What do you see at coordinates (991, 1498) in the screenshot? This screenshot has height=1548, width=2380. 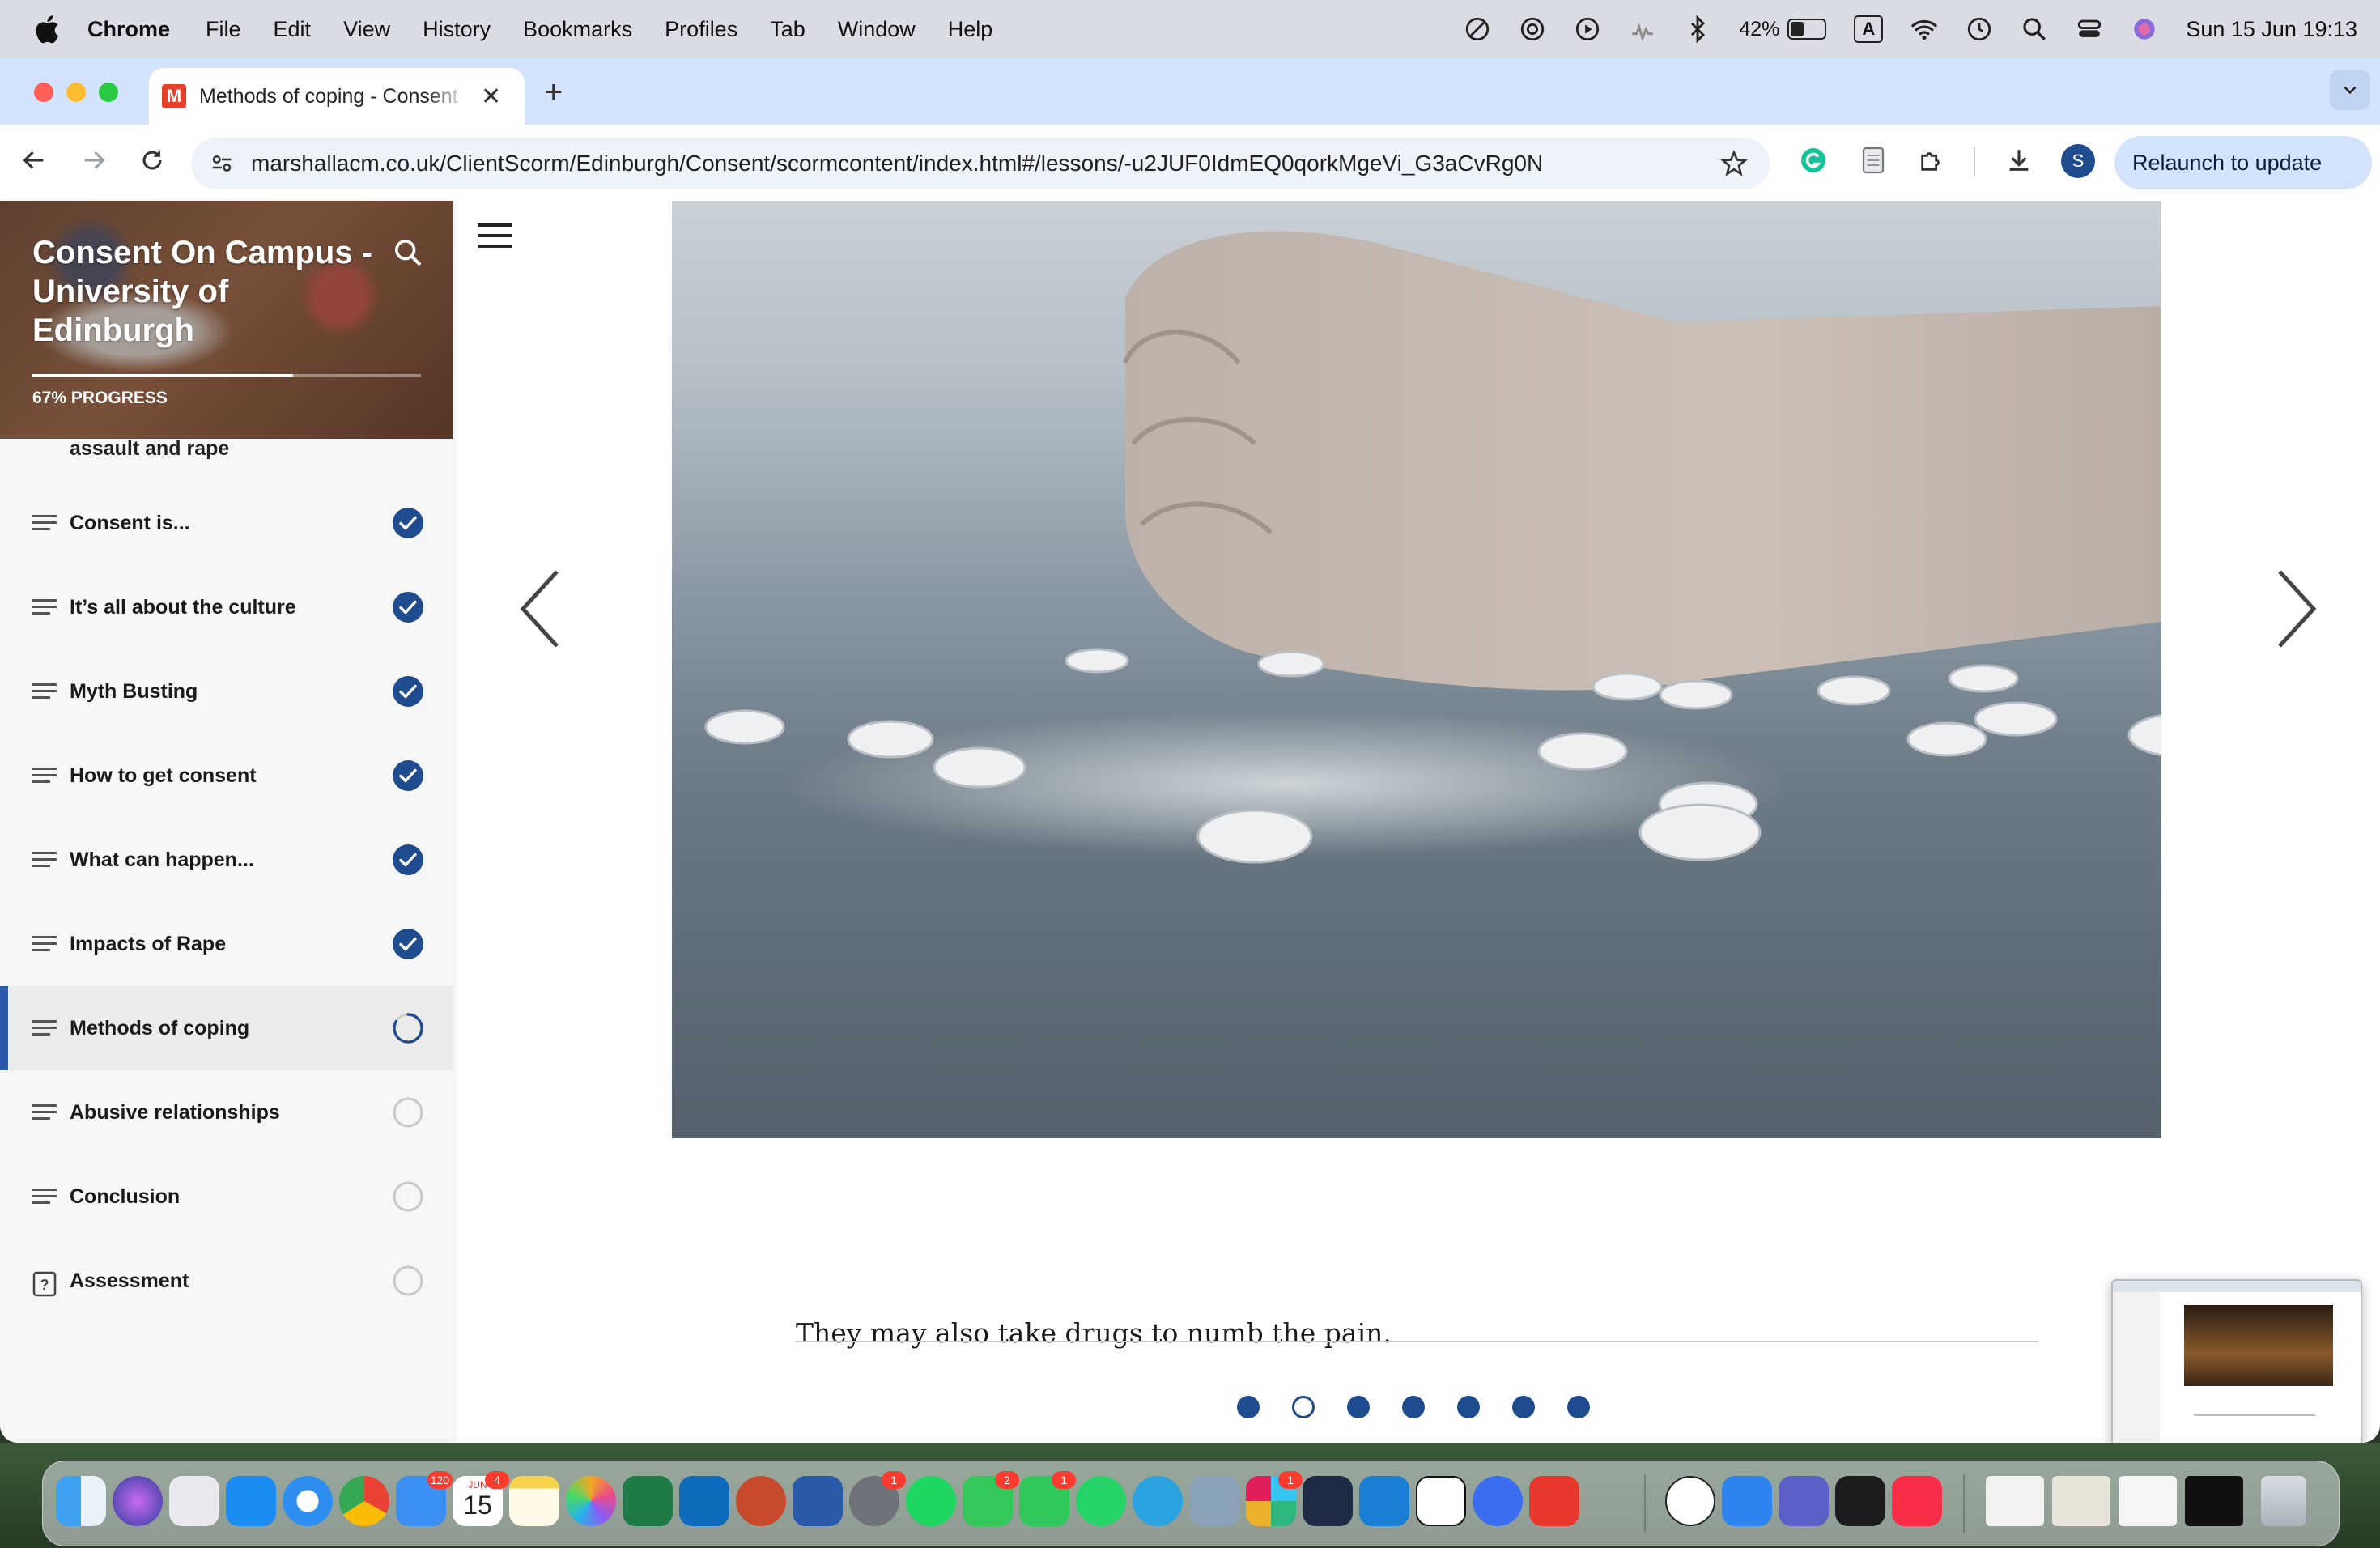 I see `dock-messages-icon: 2` at bounding box center [991, 1498].